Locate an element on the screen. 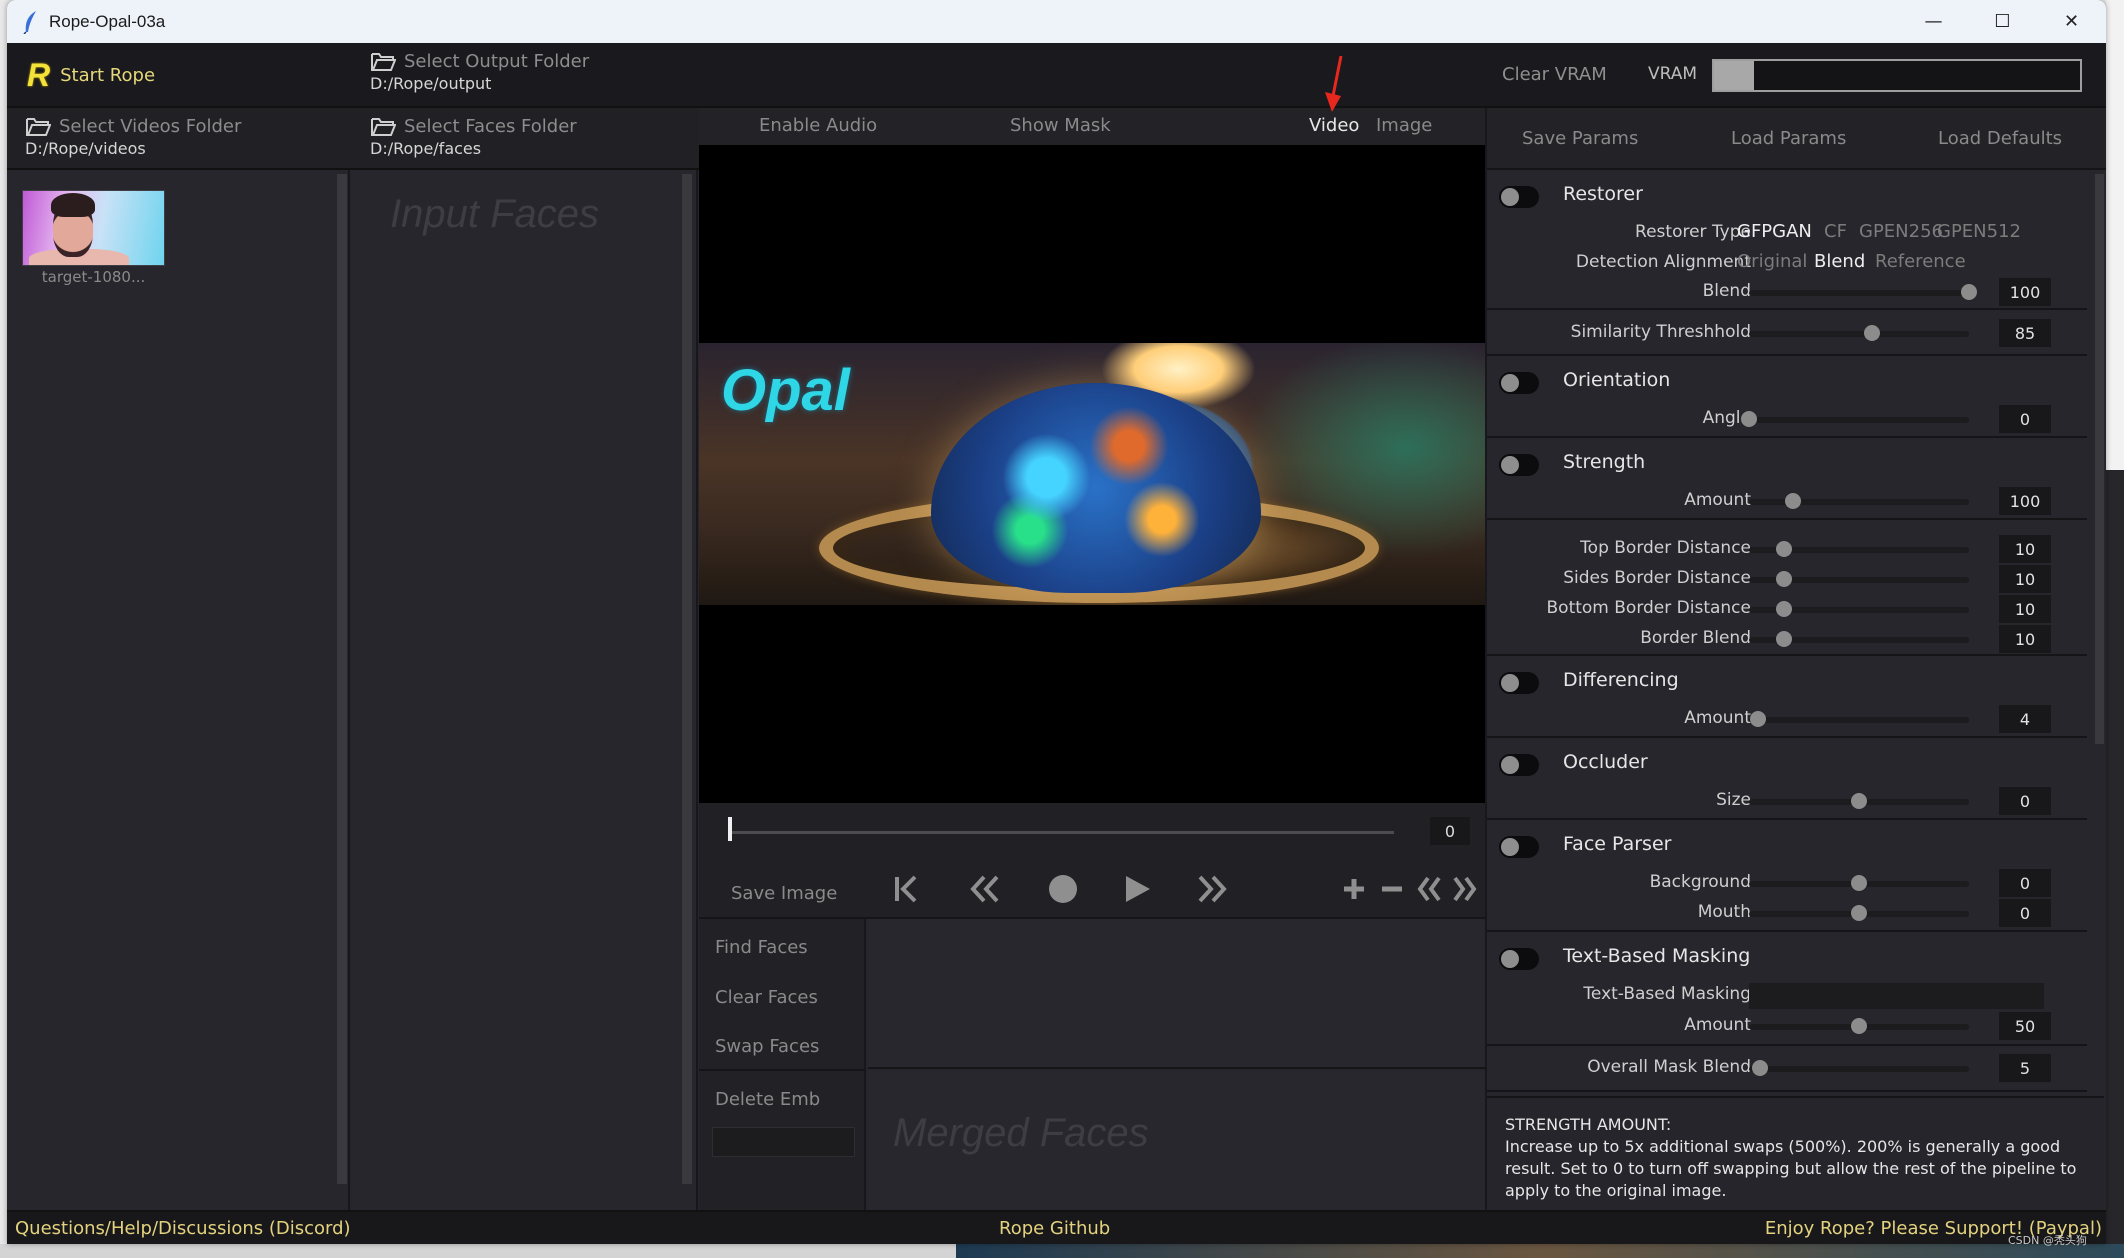 The width and height of the screenshot is (2124, 1258). occluder-size-value: 0 is located at coordinates (2025, 801).